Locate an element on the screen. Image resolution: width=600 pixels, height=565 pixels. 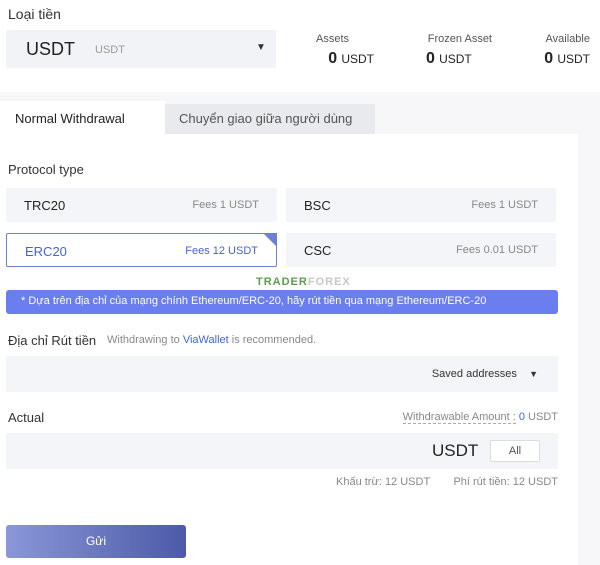
protocol-option-erc20: ERC20 Fees 12 USDT is located at coordinates (141, 250).